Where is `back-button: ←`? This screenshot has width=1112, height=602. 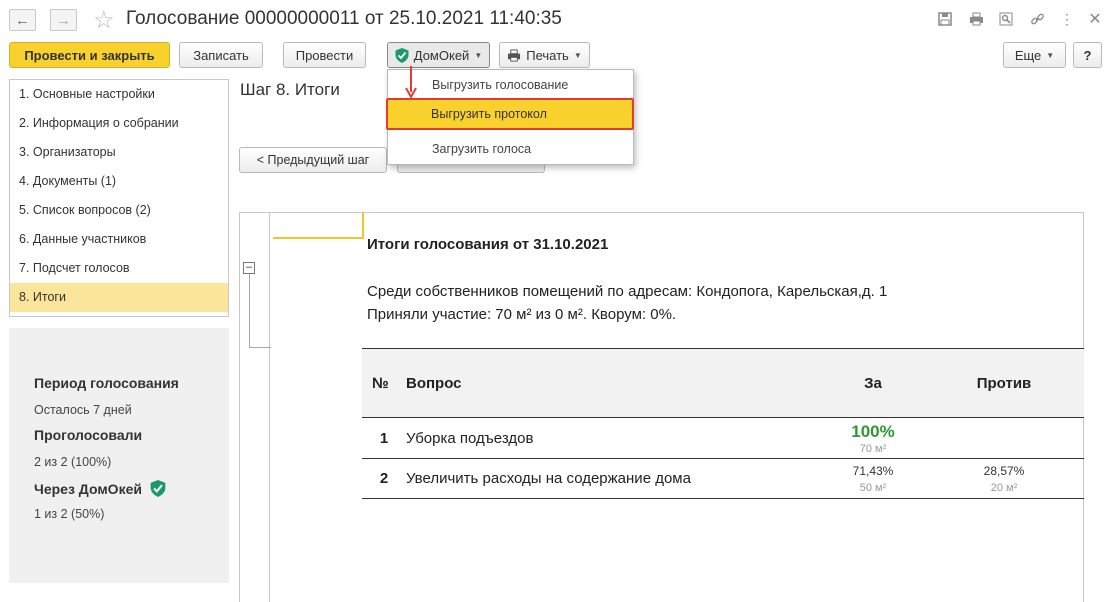
back-button: ← is located at coordinates (22, 20).